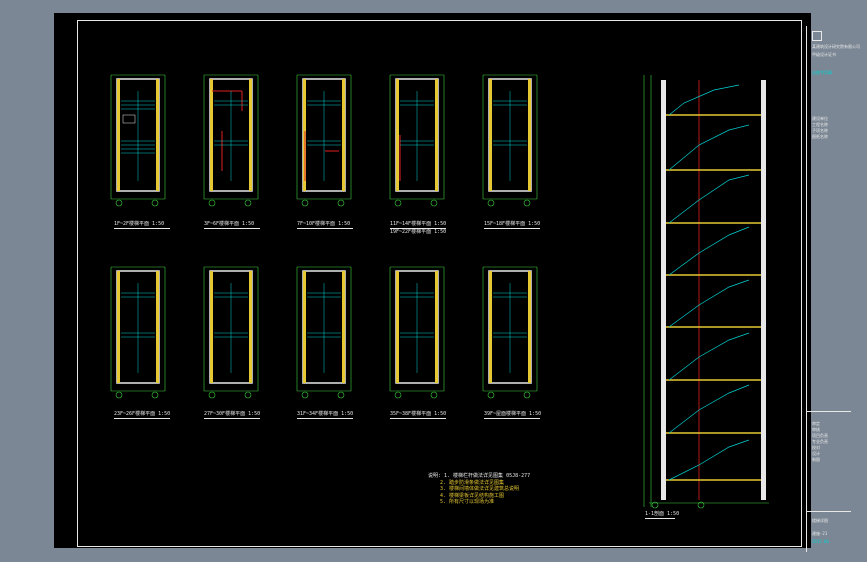 Image resolution: width=867 pixels, height=562 pixels. Describe the element at coordinates (816, 423) in the screenshot. I see `sign-row: 审定` at that location.